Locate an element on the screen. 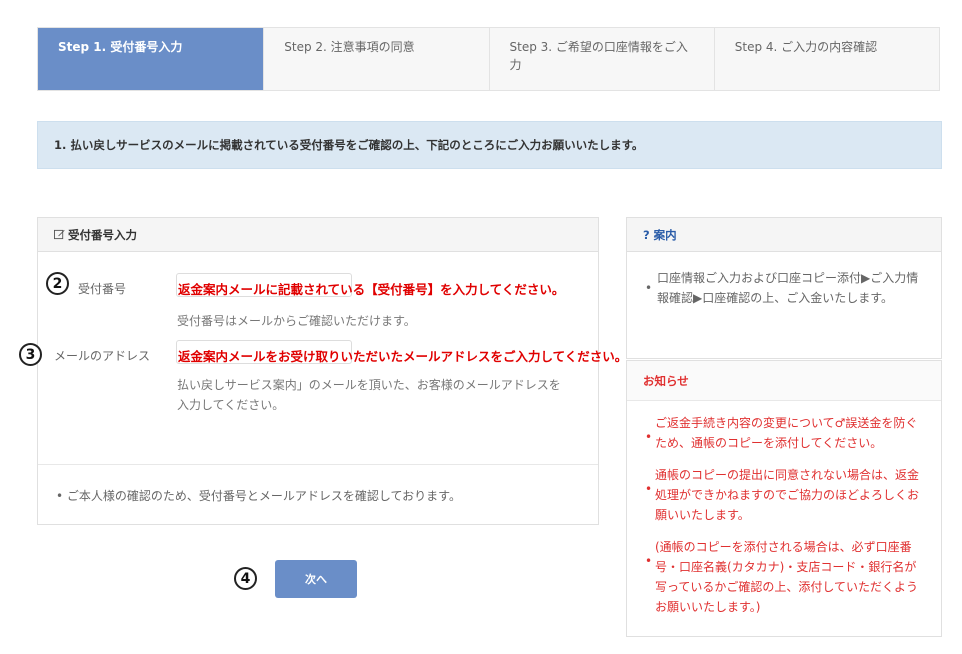 This screenshot has height=654, width=962. step-2: Step 2. 注意事項の同意 is located at coordinates (375, 59).